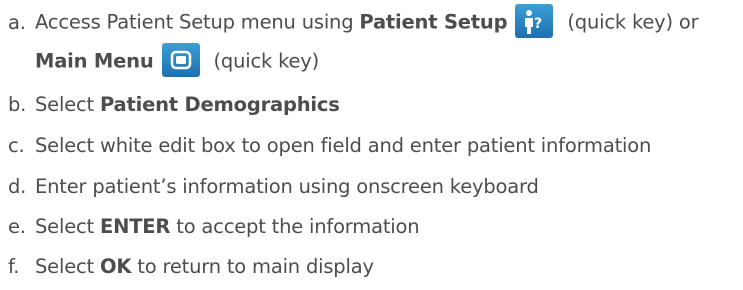 The image size is (743, 290). Describe the element at coordinates (17, 22) in the screenshot. I see `step-marker: a.` at that location.